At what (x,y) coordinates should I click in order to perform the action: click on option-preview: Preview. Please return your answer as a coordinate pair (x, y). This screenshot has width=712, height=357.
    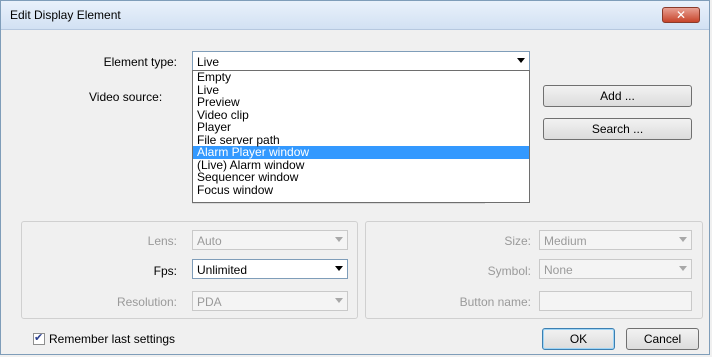
    Looking at the image, I should click on (361, 102).